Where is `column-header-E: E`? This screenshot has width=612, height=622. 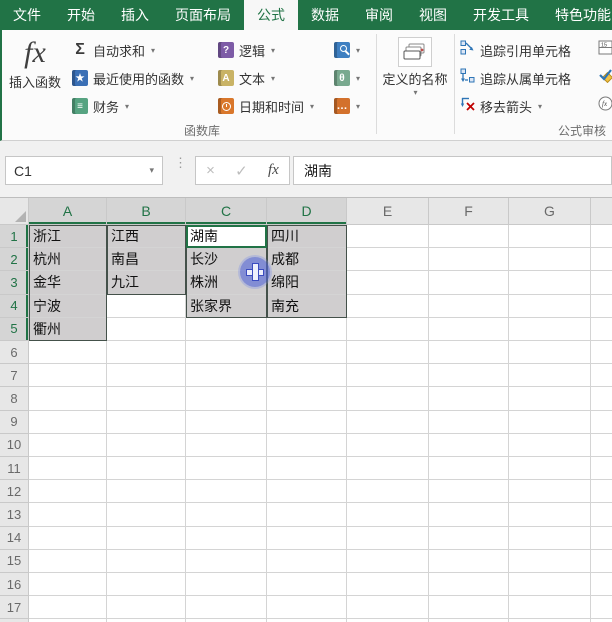
column-header-E: E is located at coordinates (388, 211).